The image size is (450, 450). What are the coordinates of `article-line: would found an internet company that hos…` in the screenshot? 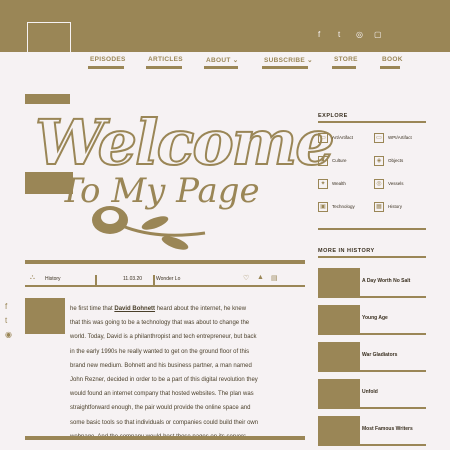 It's located at (162, 394).